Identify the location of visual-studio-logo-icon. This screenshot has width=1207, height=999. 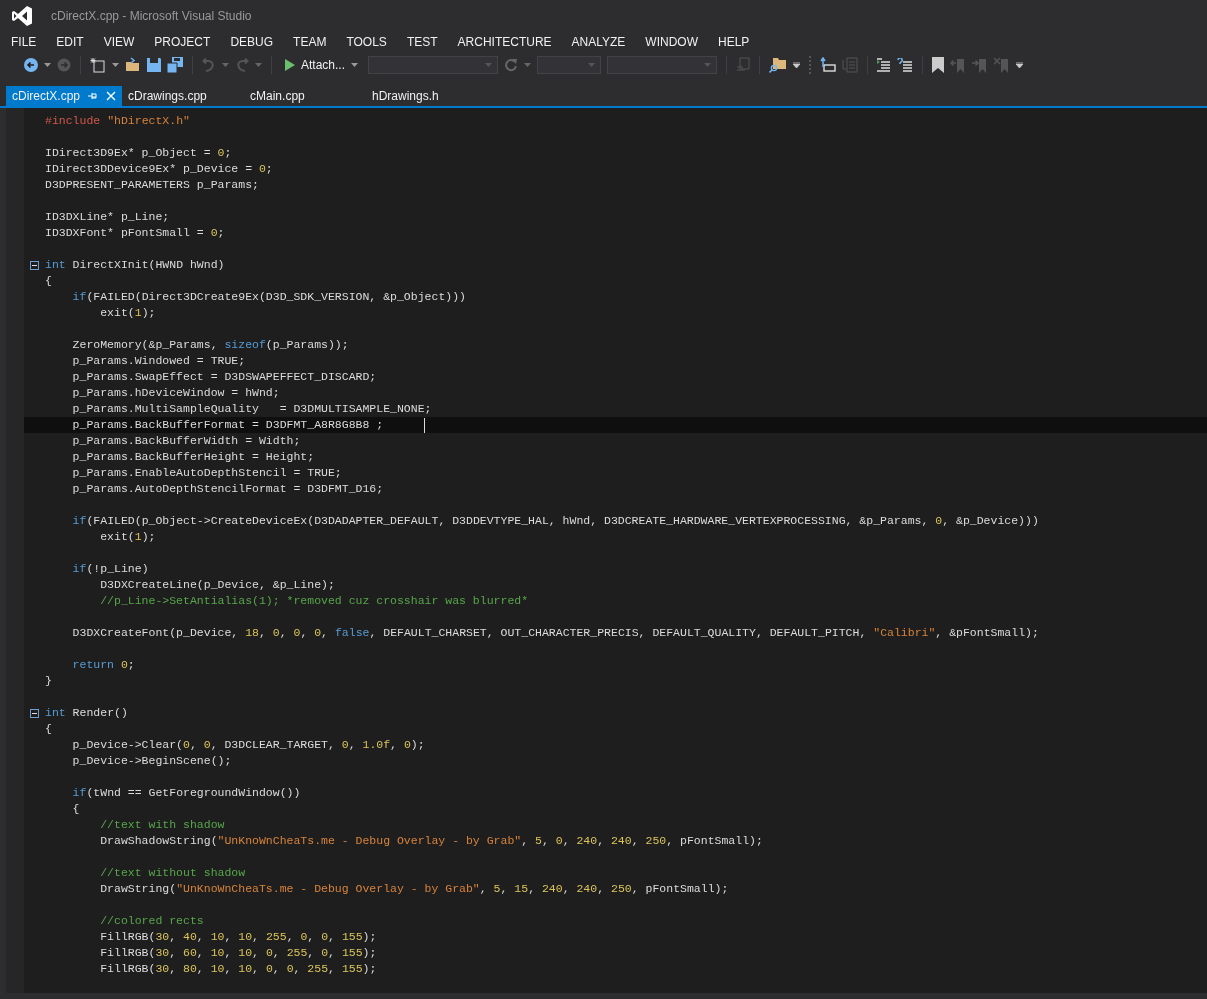
(22, 16).